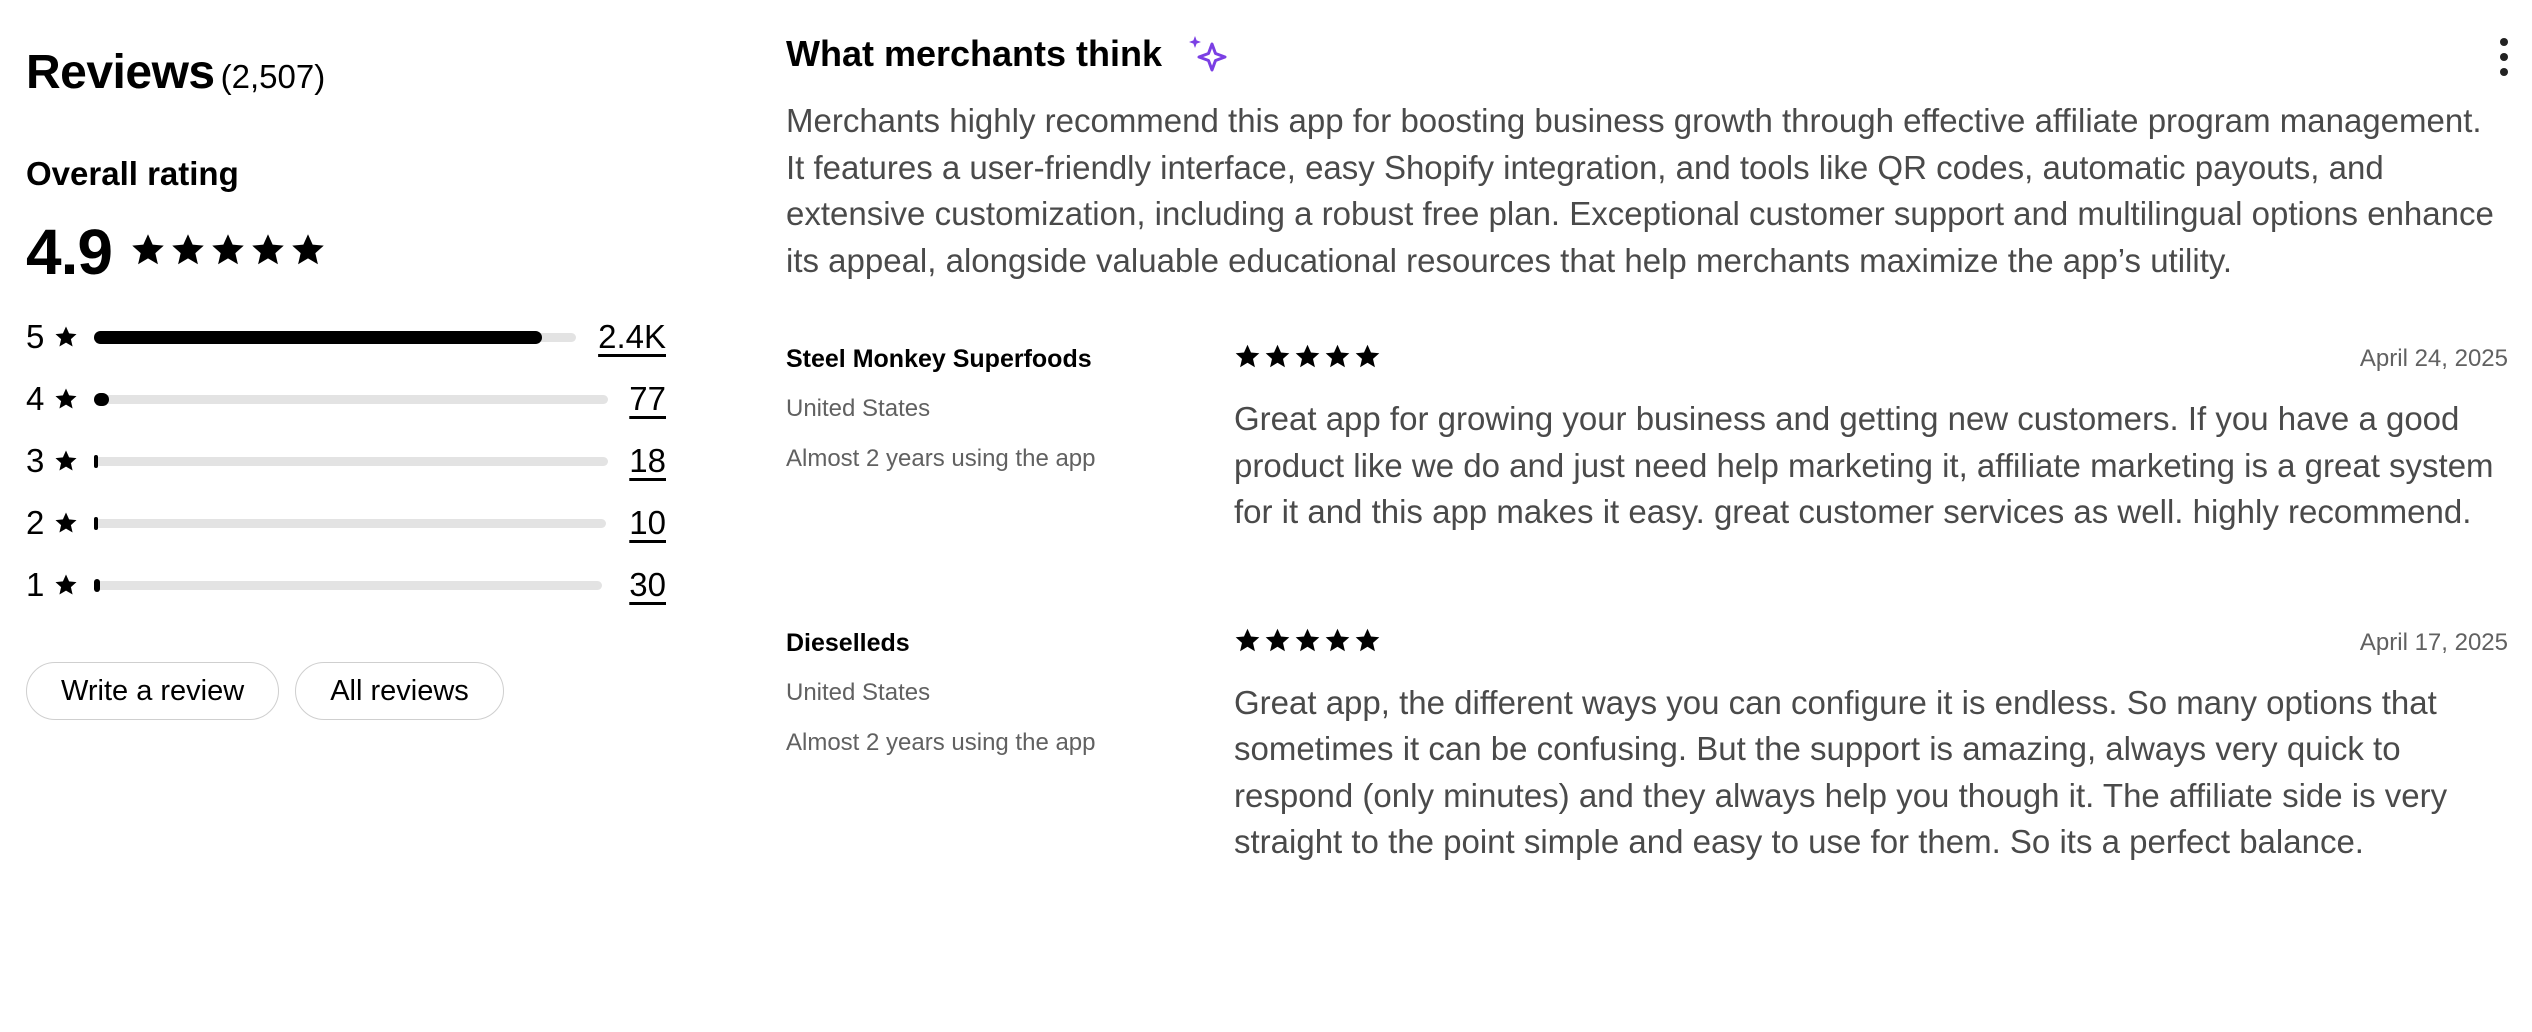  Describe the element at coordinates (1647, 54) in the screenshot. I see `summary-header: What merchants think` at that location.